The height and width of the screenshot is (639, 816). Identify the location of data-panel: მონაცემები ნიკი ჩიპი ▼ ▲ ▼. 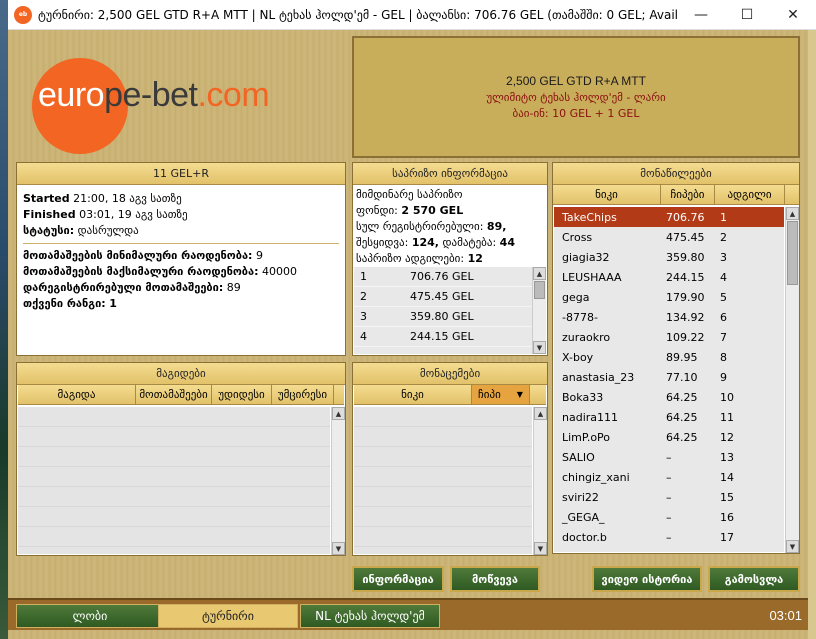
(450, 459).